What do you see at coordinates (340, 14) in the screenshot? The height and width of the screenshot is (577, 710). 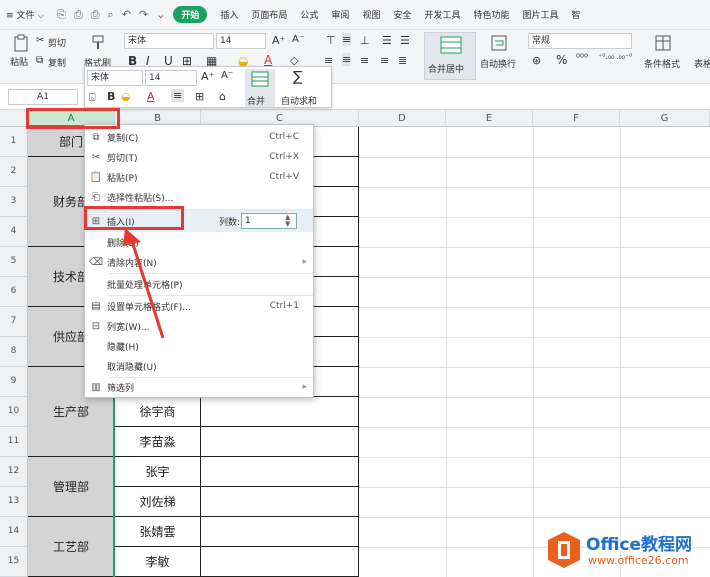 I see `tab-review: 审阅` at bounding box center [340, 14].